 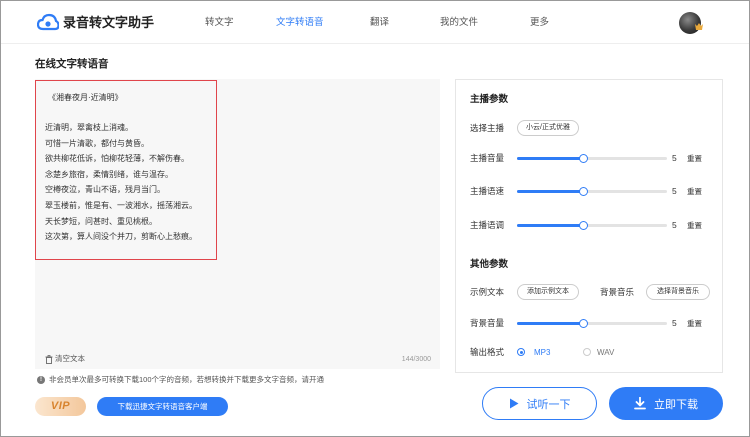 I want to click on nav-item-more: 更多, so click(x=539, y=23).